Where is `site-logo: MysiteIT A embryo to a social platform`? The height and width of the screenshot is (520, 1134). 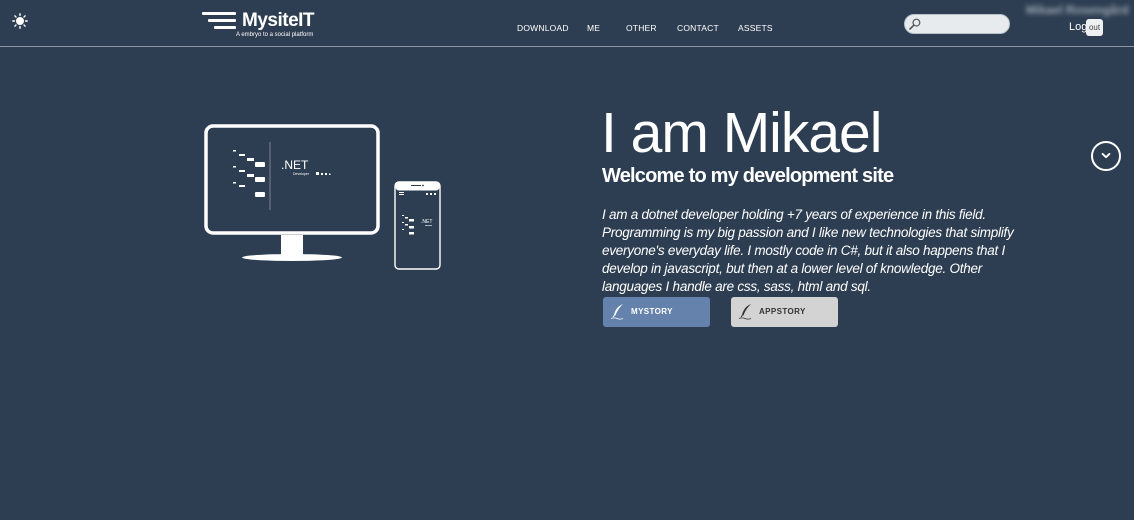 site-logo: MysiteIT A embryo to a social platform is located at coordinates (261, 25).